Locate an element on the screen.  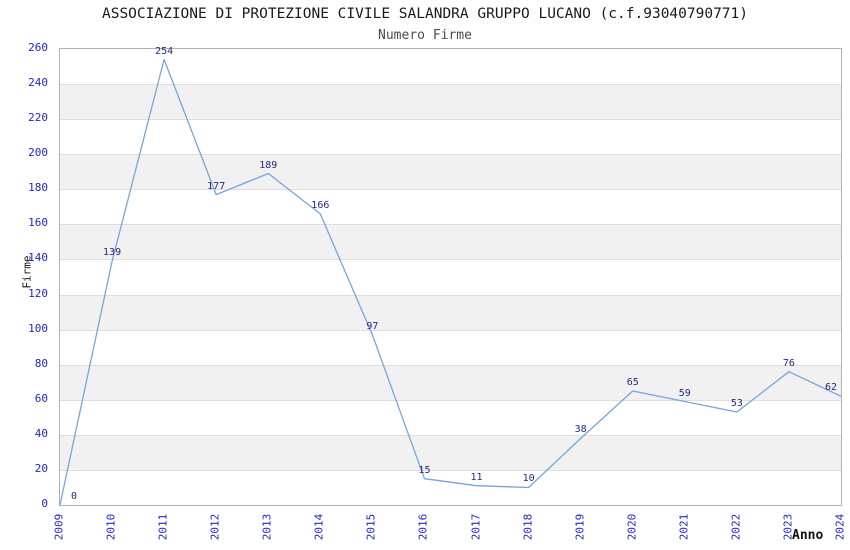
y-tick-label: 60 is located at coordinates (41, 398).